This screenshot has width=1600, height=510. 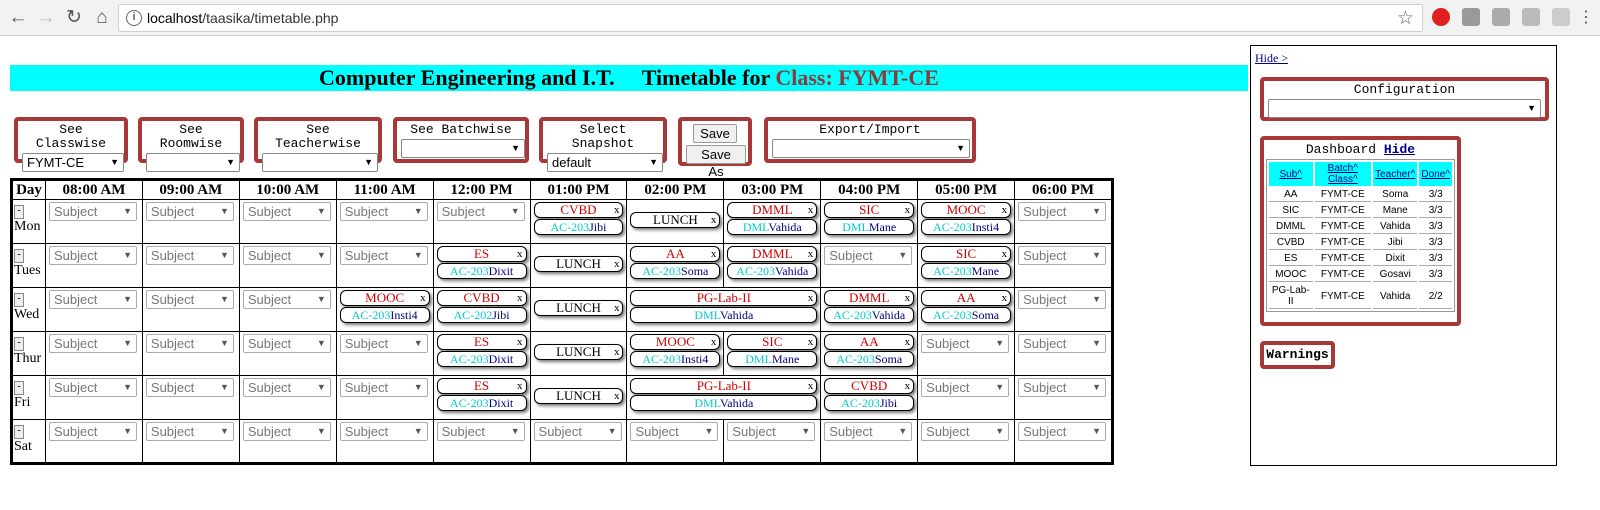 What do you see at coordinates (772, 359) in the screenshot?
I see `room-teacher: DMLMane` at bounding box center [772, 359].